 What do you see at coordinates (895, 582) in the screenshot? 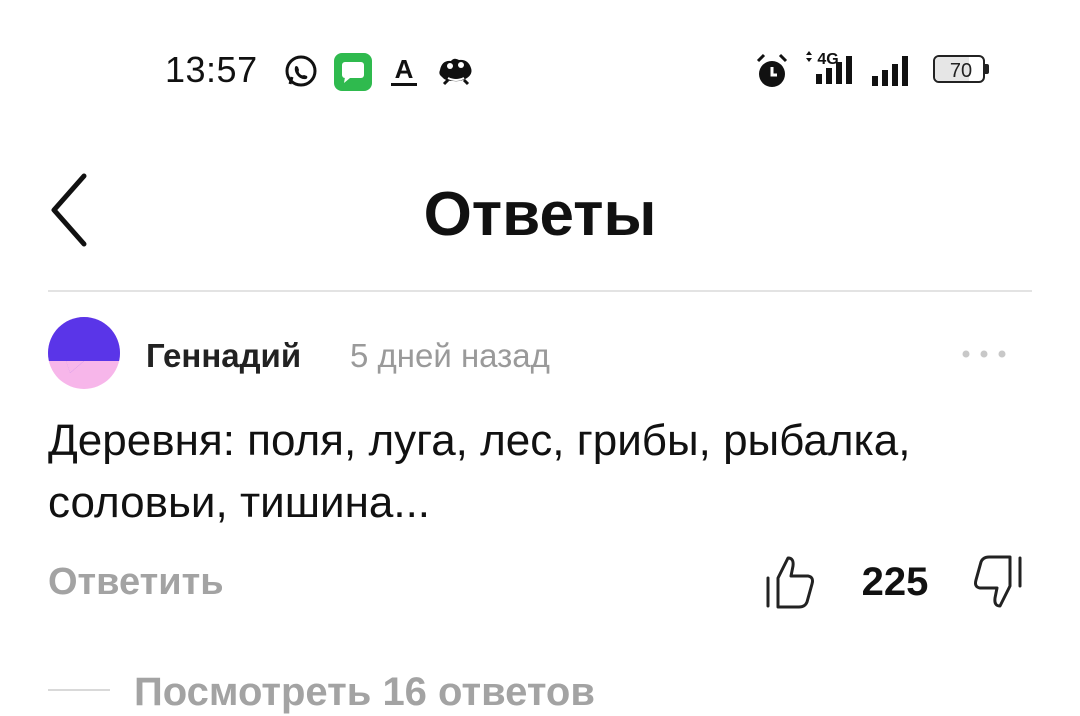
I see `like-count: 225` at bounding box center [895, 582].